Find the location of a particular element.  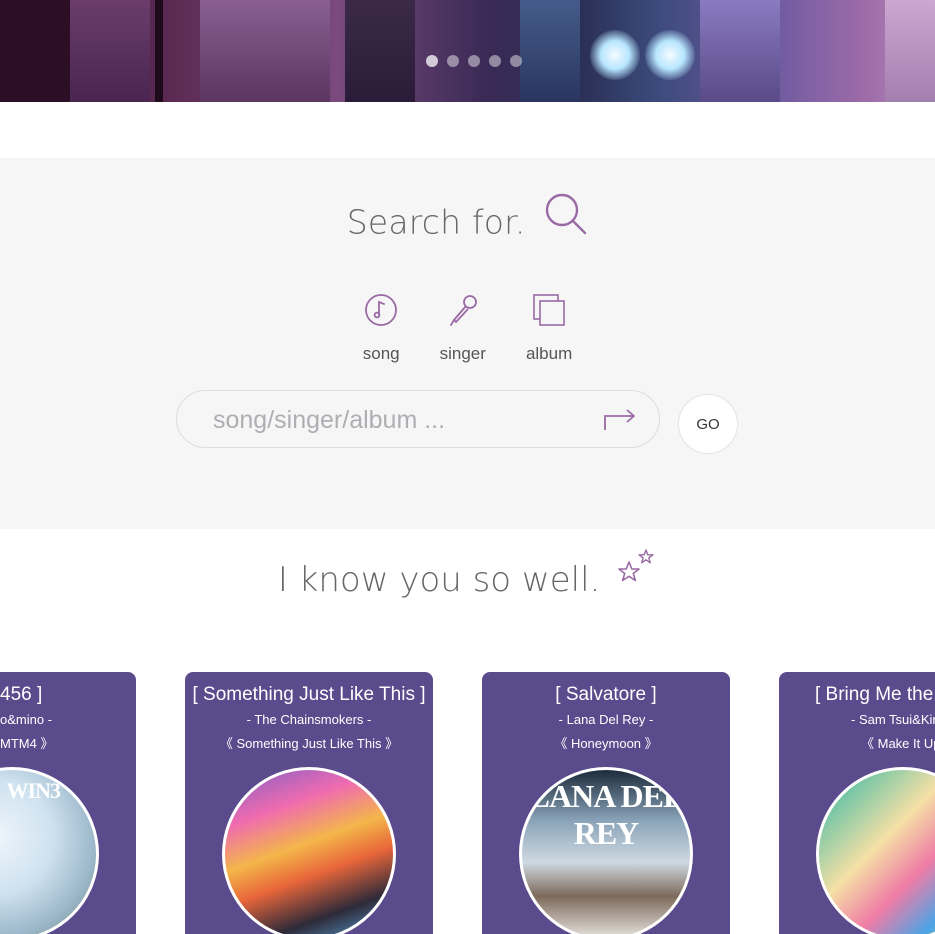

category-album: album is located at coordinates (549, 327).